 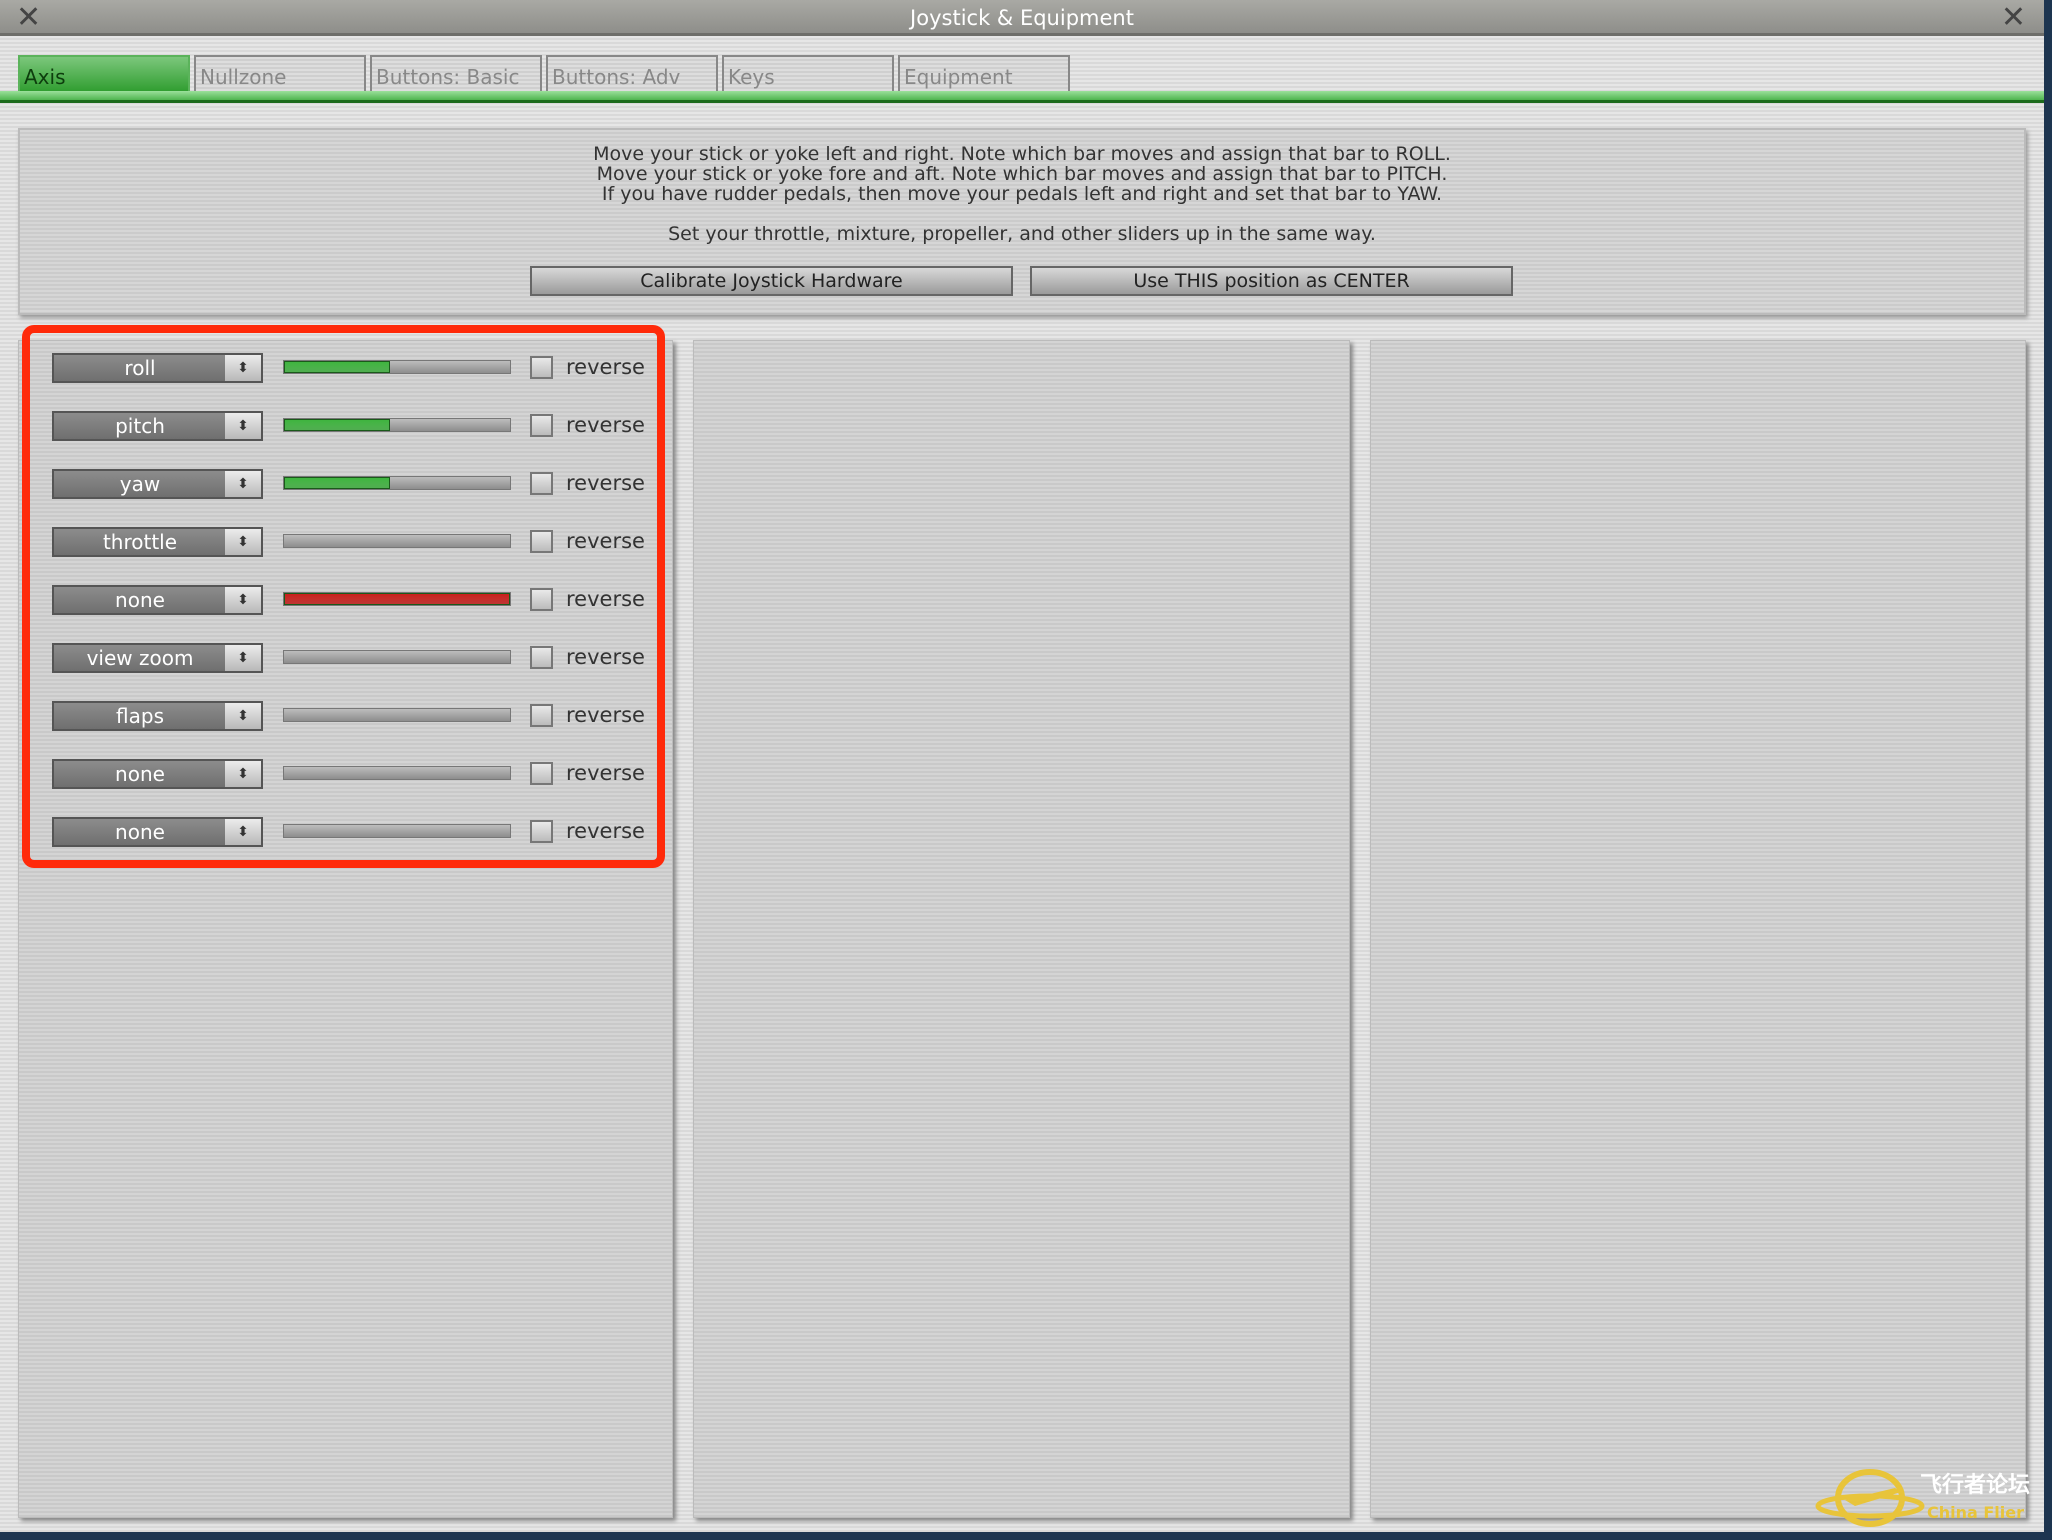 What do you see at coordinates (1975, 1485) in the screenshot?
I see `svg-text: 飞行者论坛` at bounding box center [1975, 1485].